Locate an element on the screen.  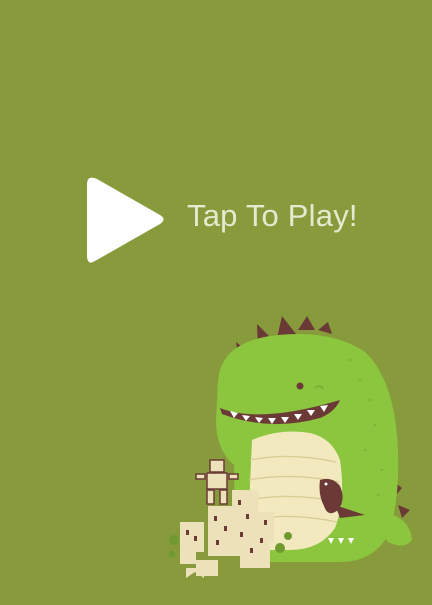
play-icon is located at coordinates (127, 221).